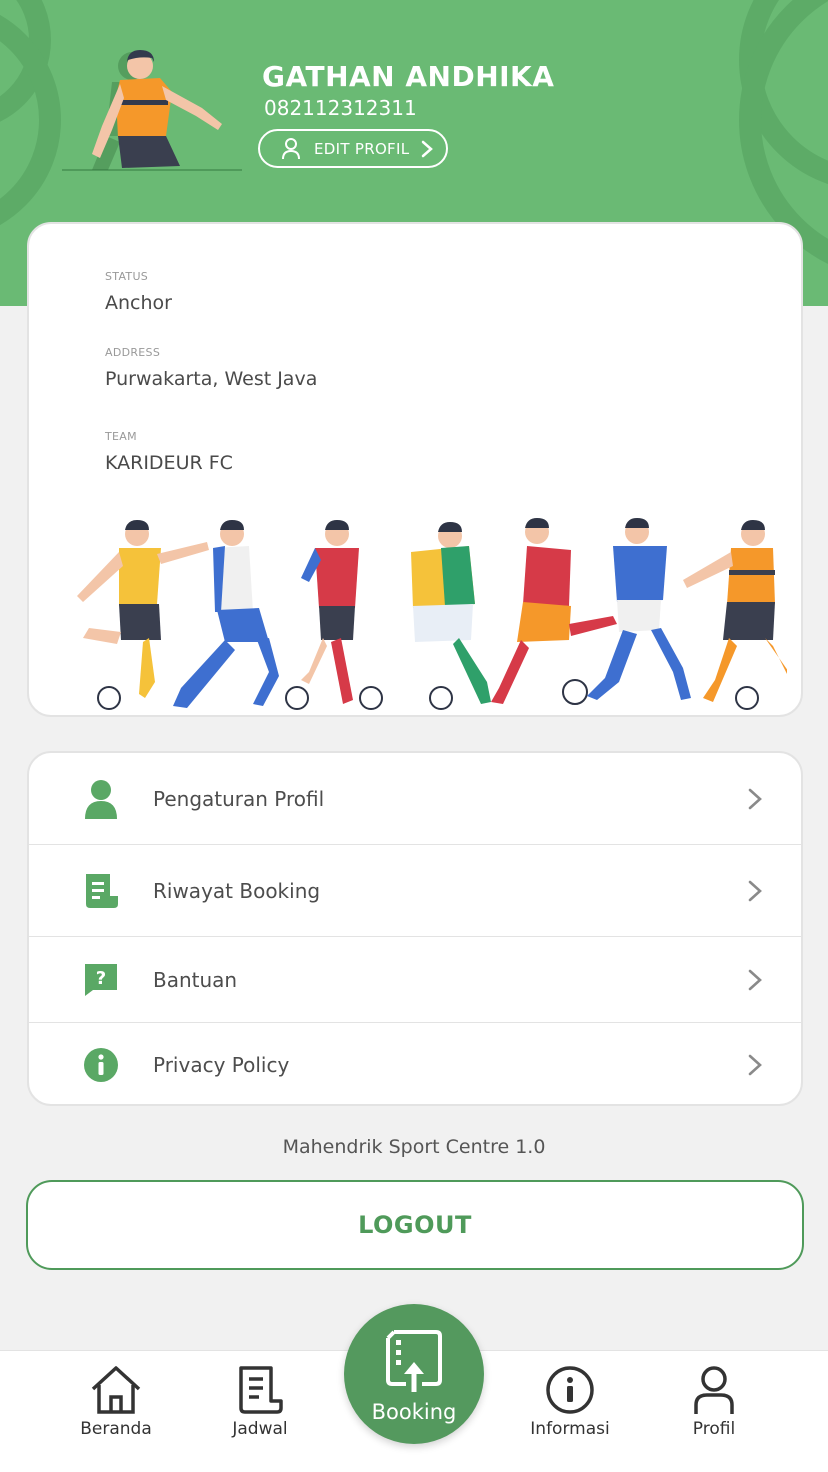 This screenshot has width=828, height=1472. I want to click on schedule-icon, so click(261, 1390).